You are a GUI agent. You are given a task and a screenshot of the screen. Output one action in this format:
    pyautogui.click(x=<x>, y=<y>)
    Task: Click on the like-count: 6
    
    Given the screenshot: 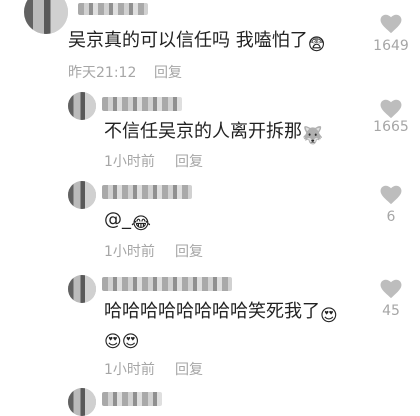 What is the action you would take?
    pyautogui.click(x=391, y=217)
    